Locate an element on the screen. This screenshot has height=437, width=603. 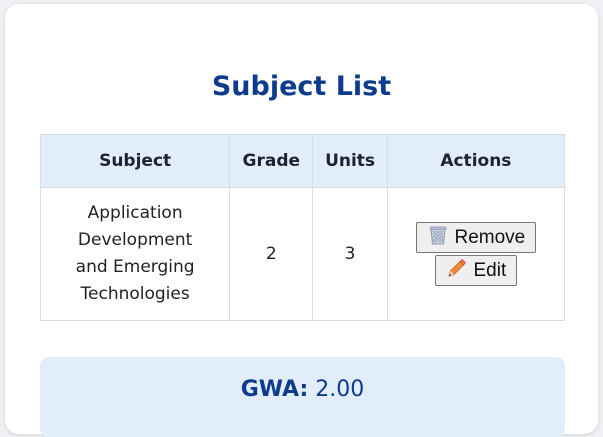
edit-button-label: Edit is located at coordinates (490, 270).